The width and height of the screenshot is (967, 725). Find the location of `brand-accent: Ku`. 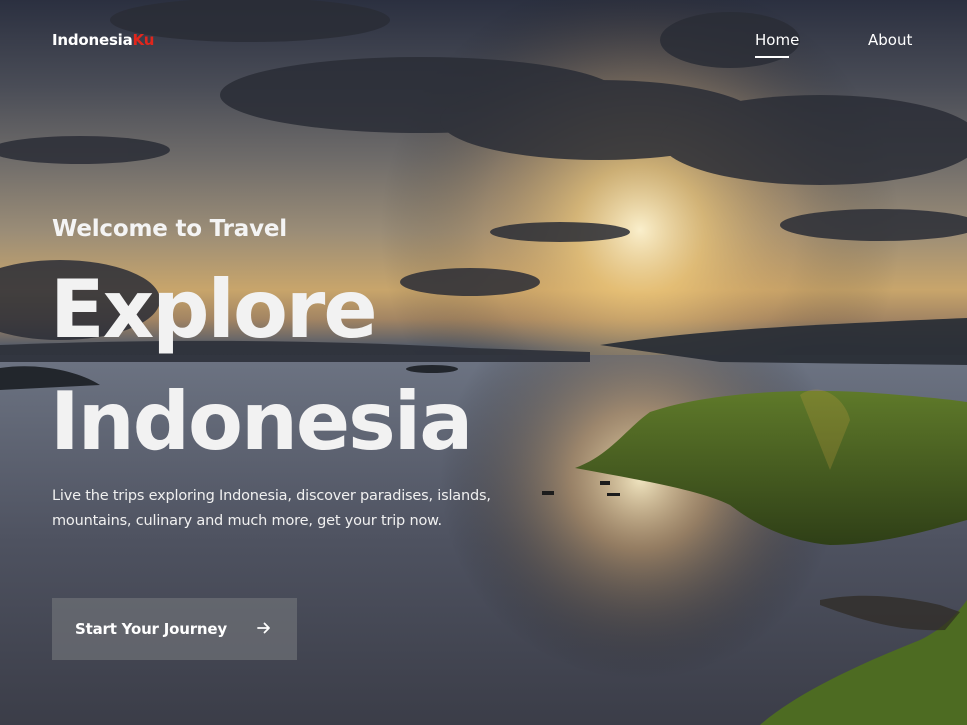

brand-accent: Ku is located at coordinates (143, 40).